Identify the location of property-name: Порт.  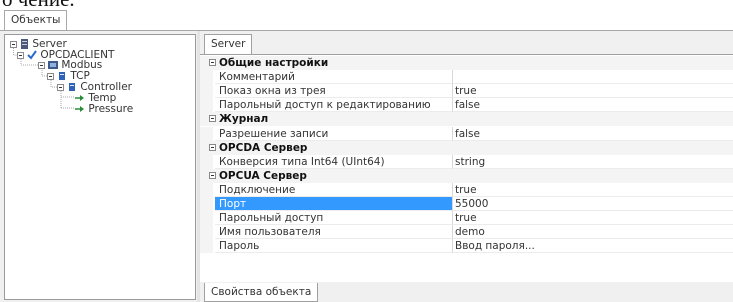
(334, 204).